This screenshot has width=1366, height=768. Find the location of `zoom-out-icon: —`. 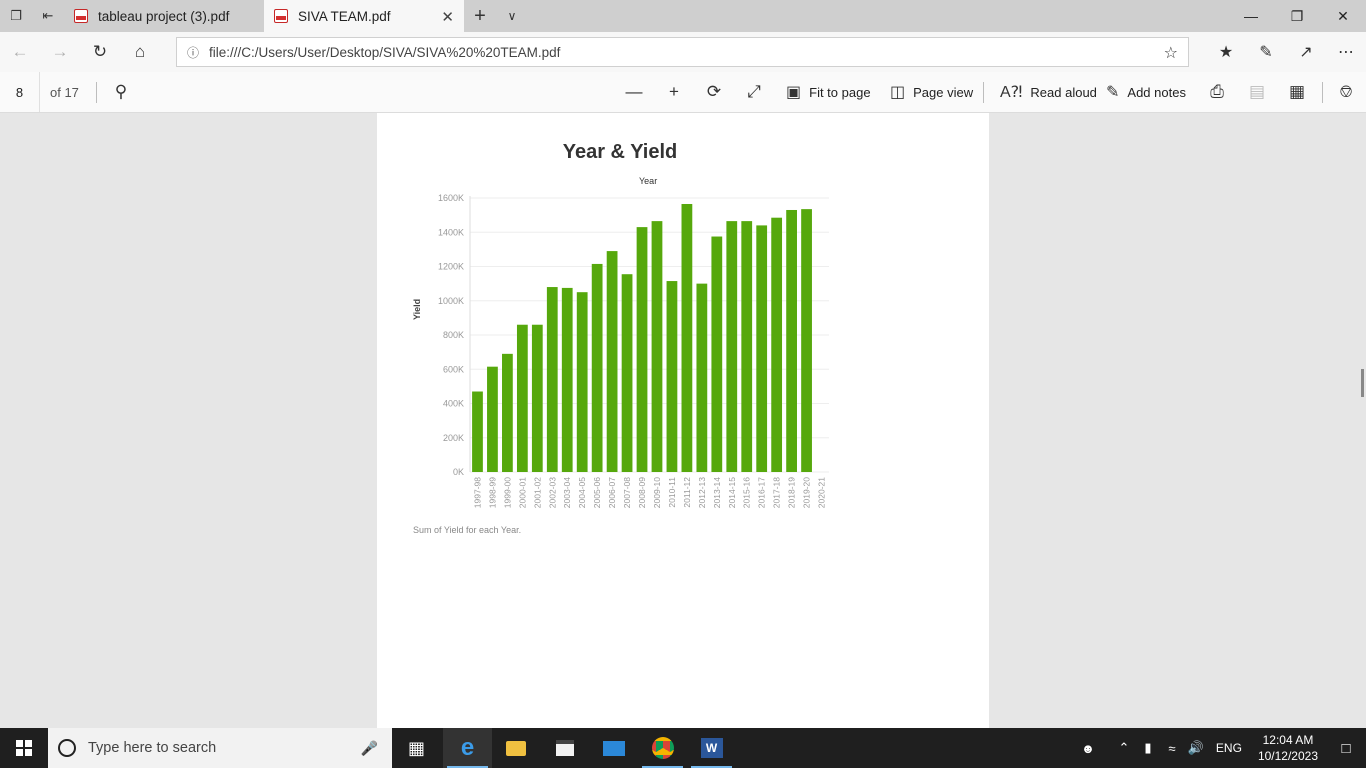

zoom-out-icon: — is located at coordinates (634, 92).